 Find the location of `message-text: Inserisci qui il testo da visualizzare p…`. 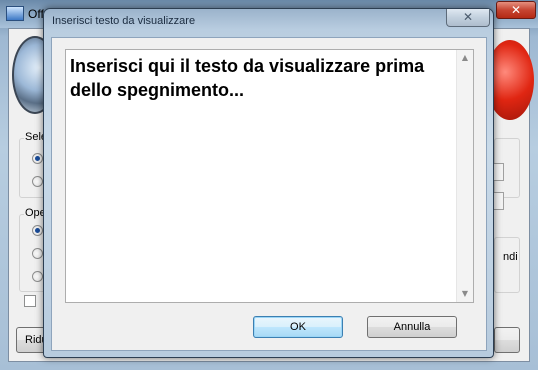

message-text: Inserisci qui il testo da visualizzare p… is located at coordinates (250, 78).